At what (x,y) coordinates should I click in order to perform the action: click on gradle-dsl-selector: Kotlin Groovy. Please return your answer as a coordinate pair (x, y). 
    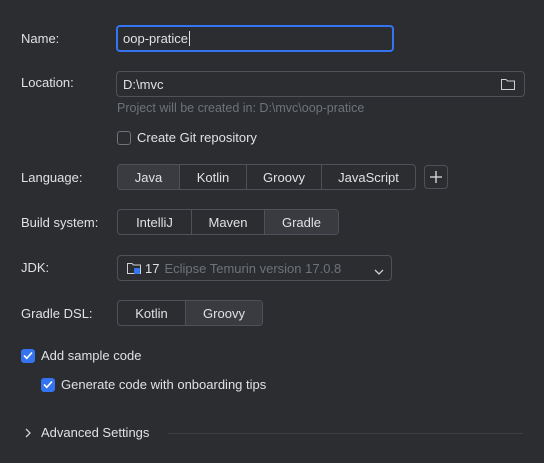
    Looking at the image, I should click on (190, 313).